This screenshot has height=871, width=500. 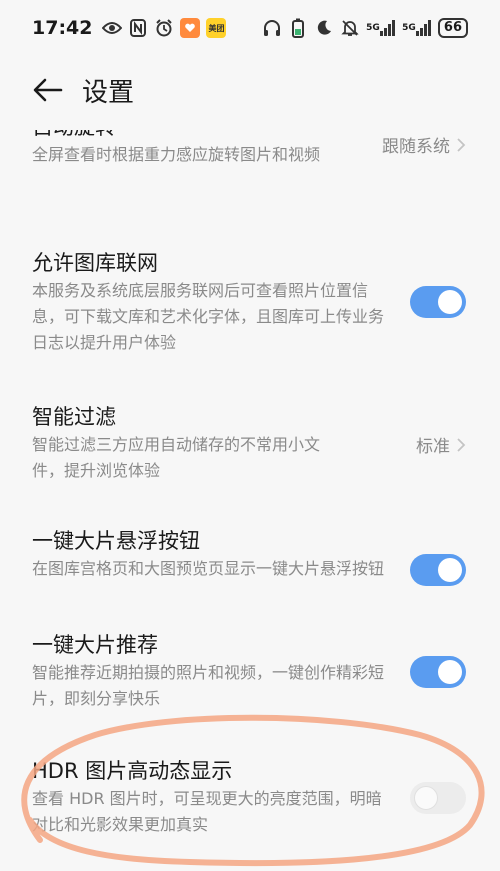 What do you see at coordinates (190, 28) in the screenshot?
I see `app-heart-icon` at bounding box center [190, 28].